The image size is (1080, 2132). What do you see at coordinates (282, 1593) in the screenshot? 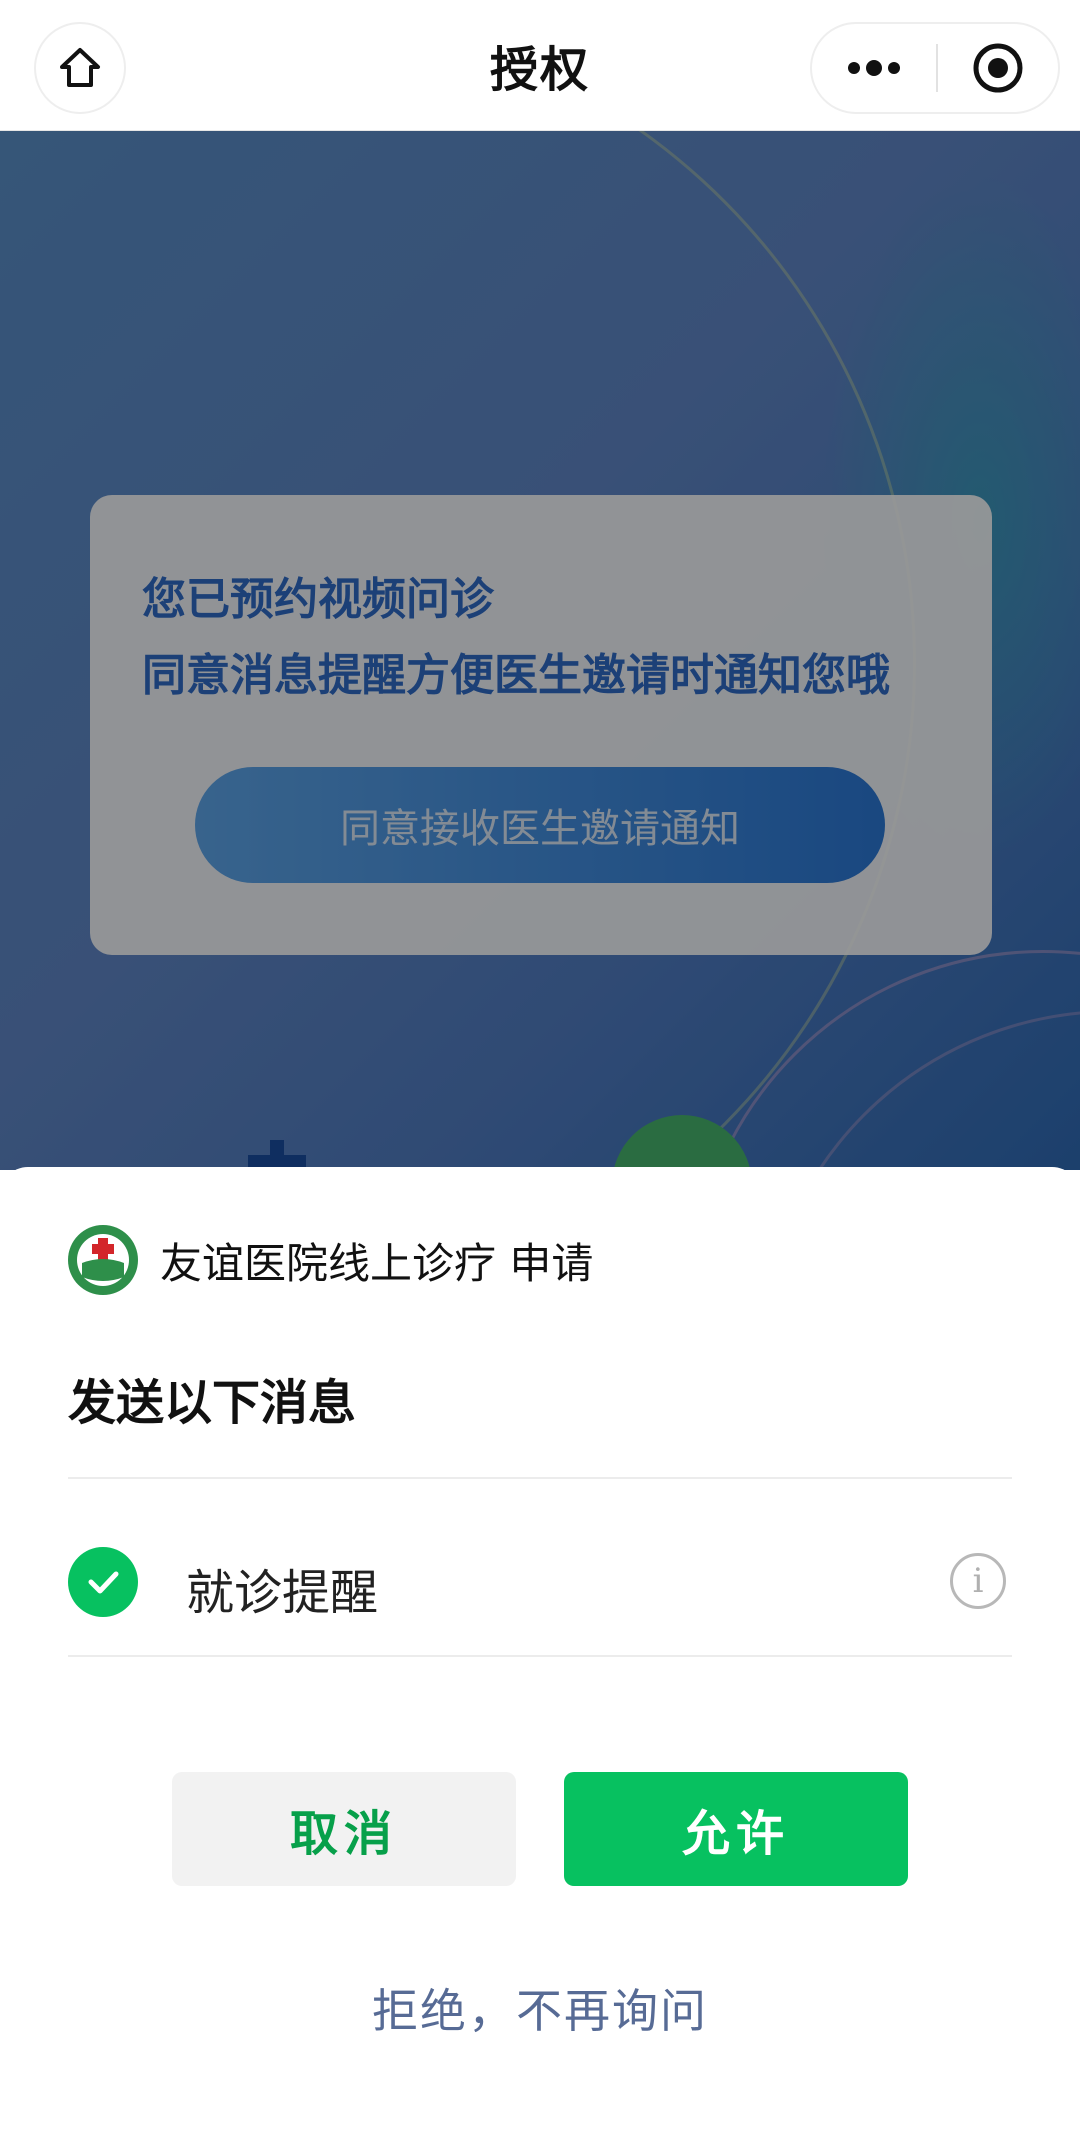
I see `permission-label: 就诊提醒` at bounding box center [282, 1593].